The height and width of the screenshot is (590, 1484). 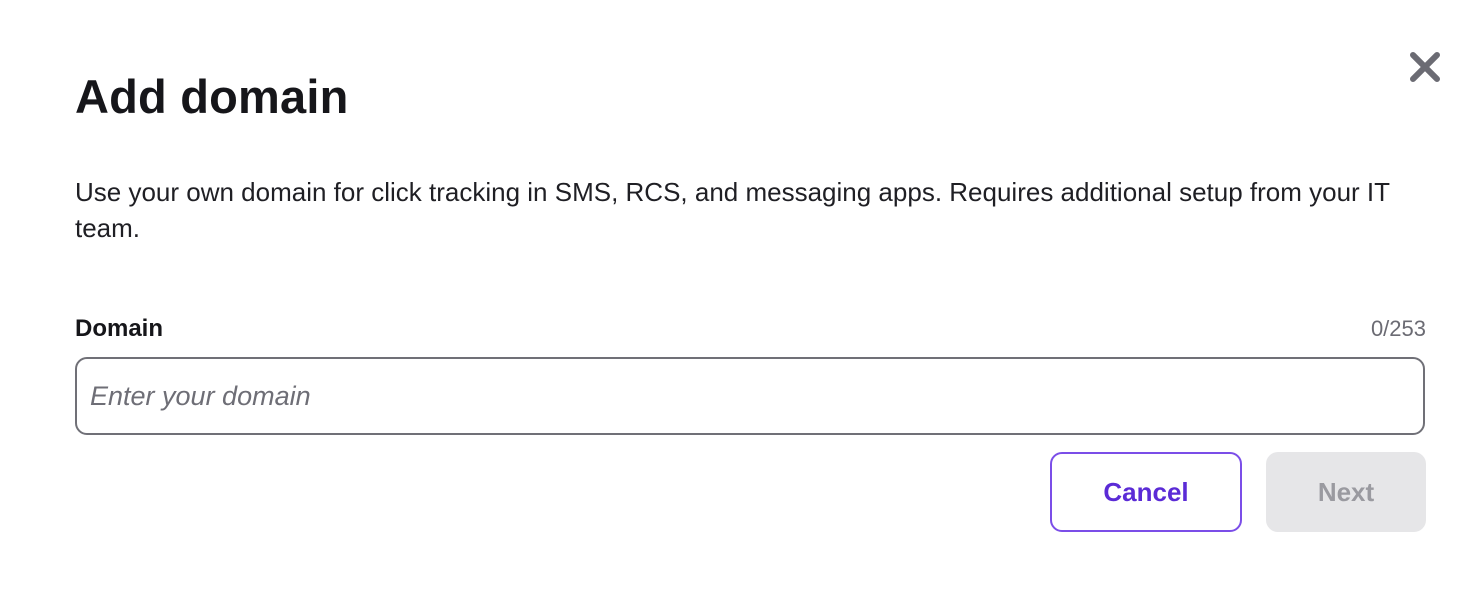 I want to click on cancel-button: Cancel, so click(x=1146, y=492).